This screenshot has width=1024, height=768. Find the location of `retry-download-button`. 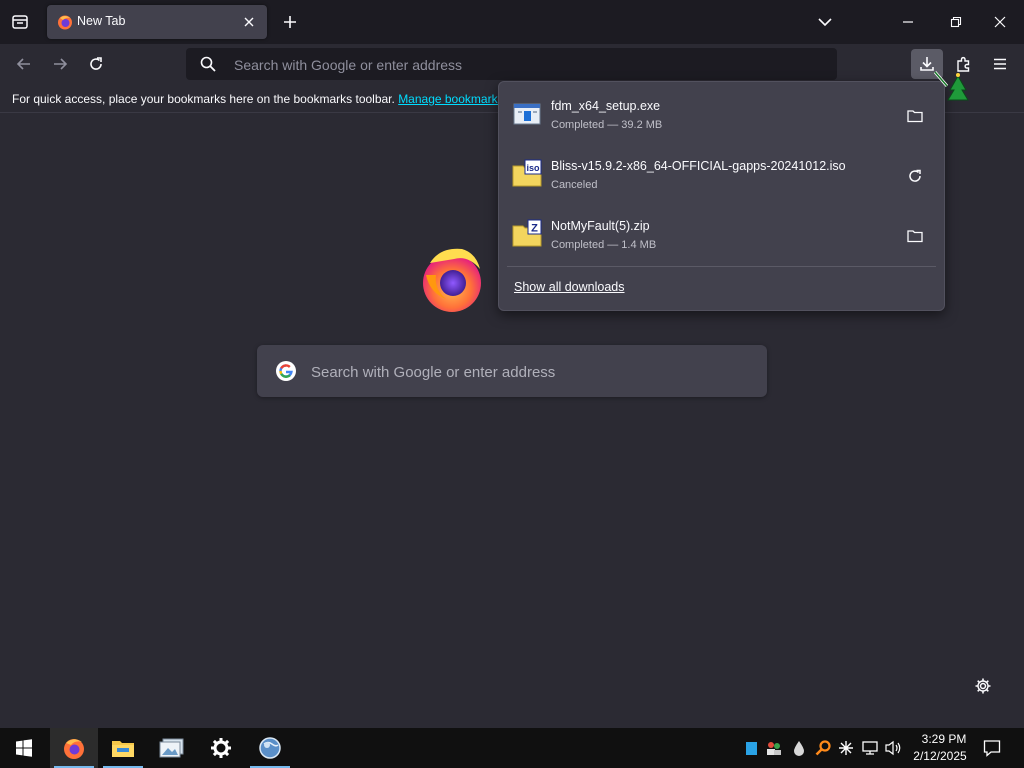

retry-download-button is located at coordinates (915, 176).